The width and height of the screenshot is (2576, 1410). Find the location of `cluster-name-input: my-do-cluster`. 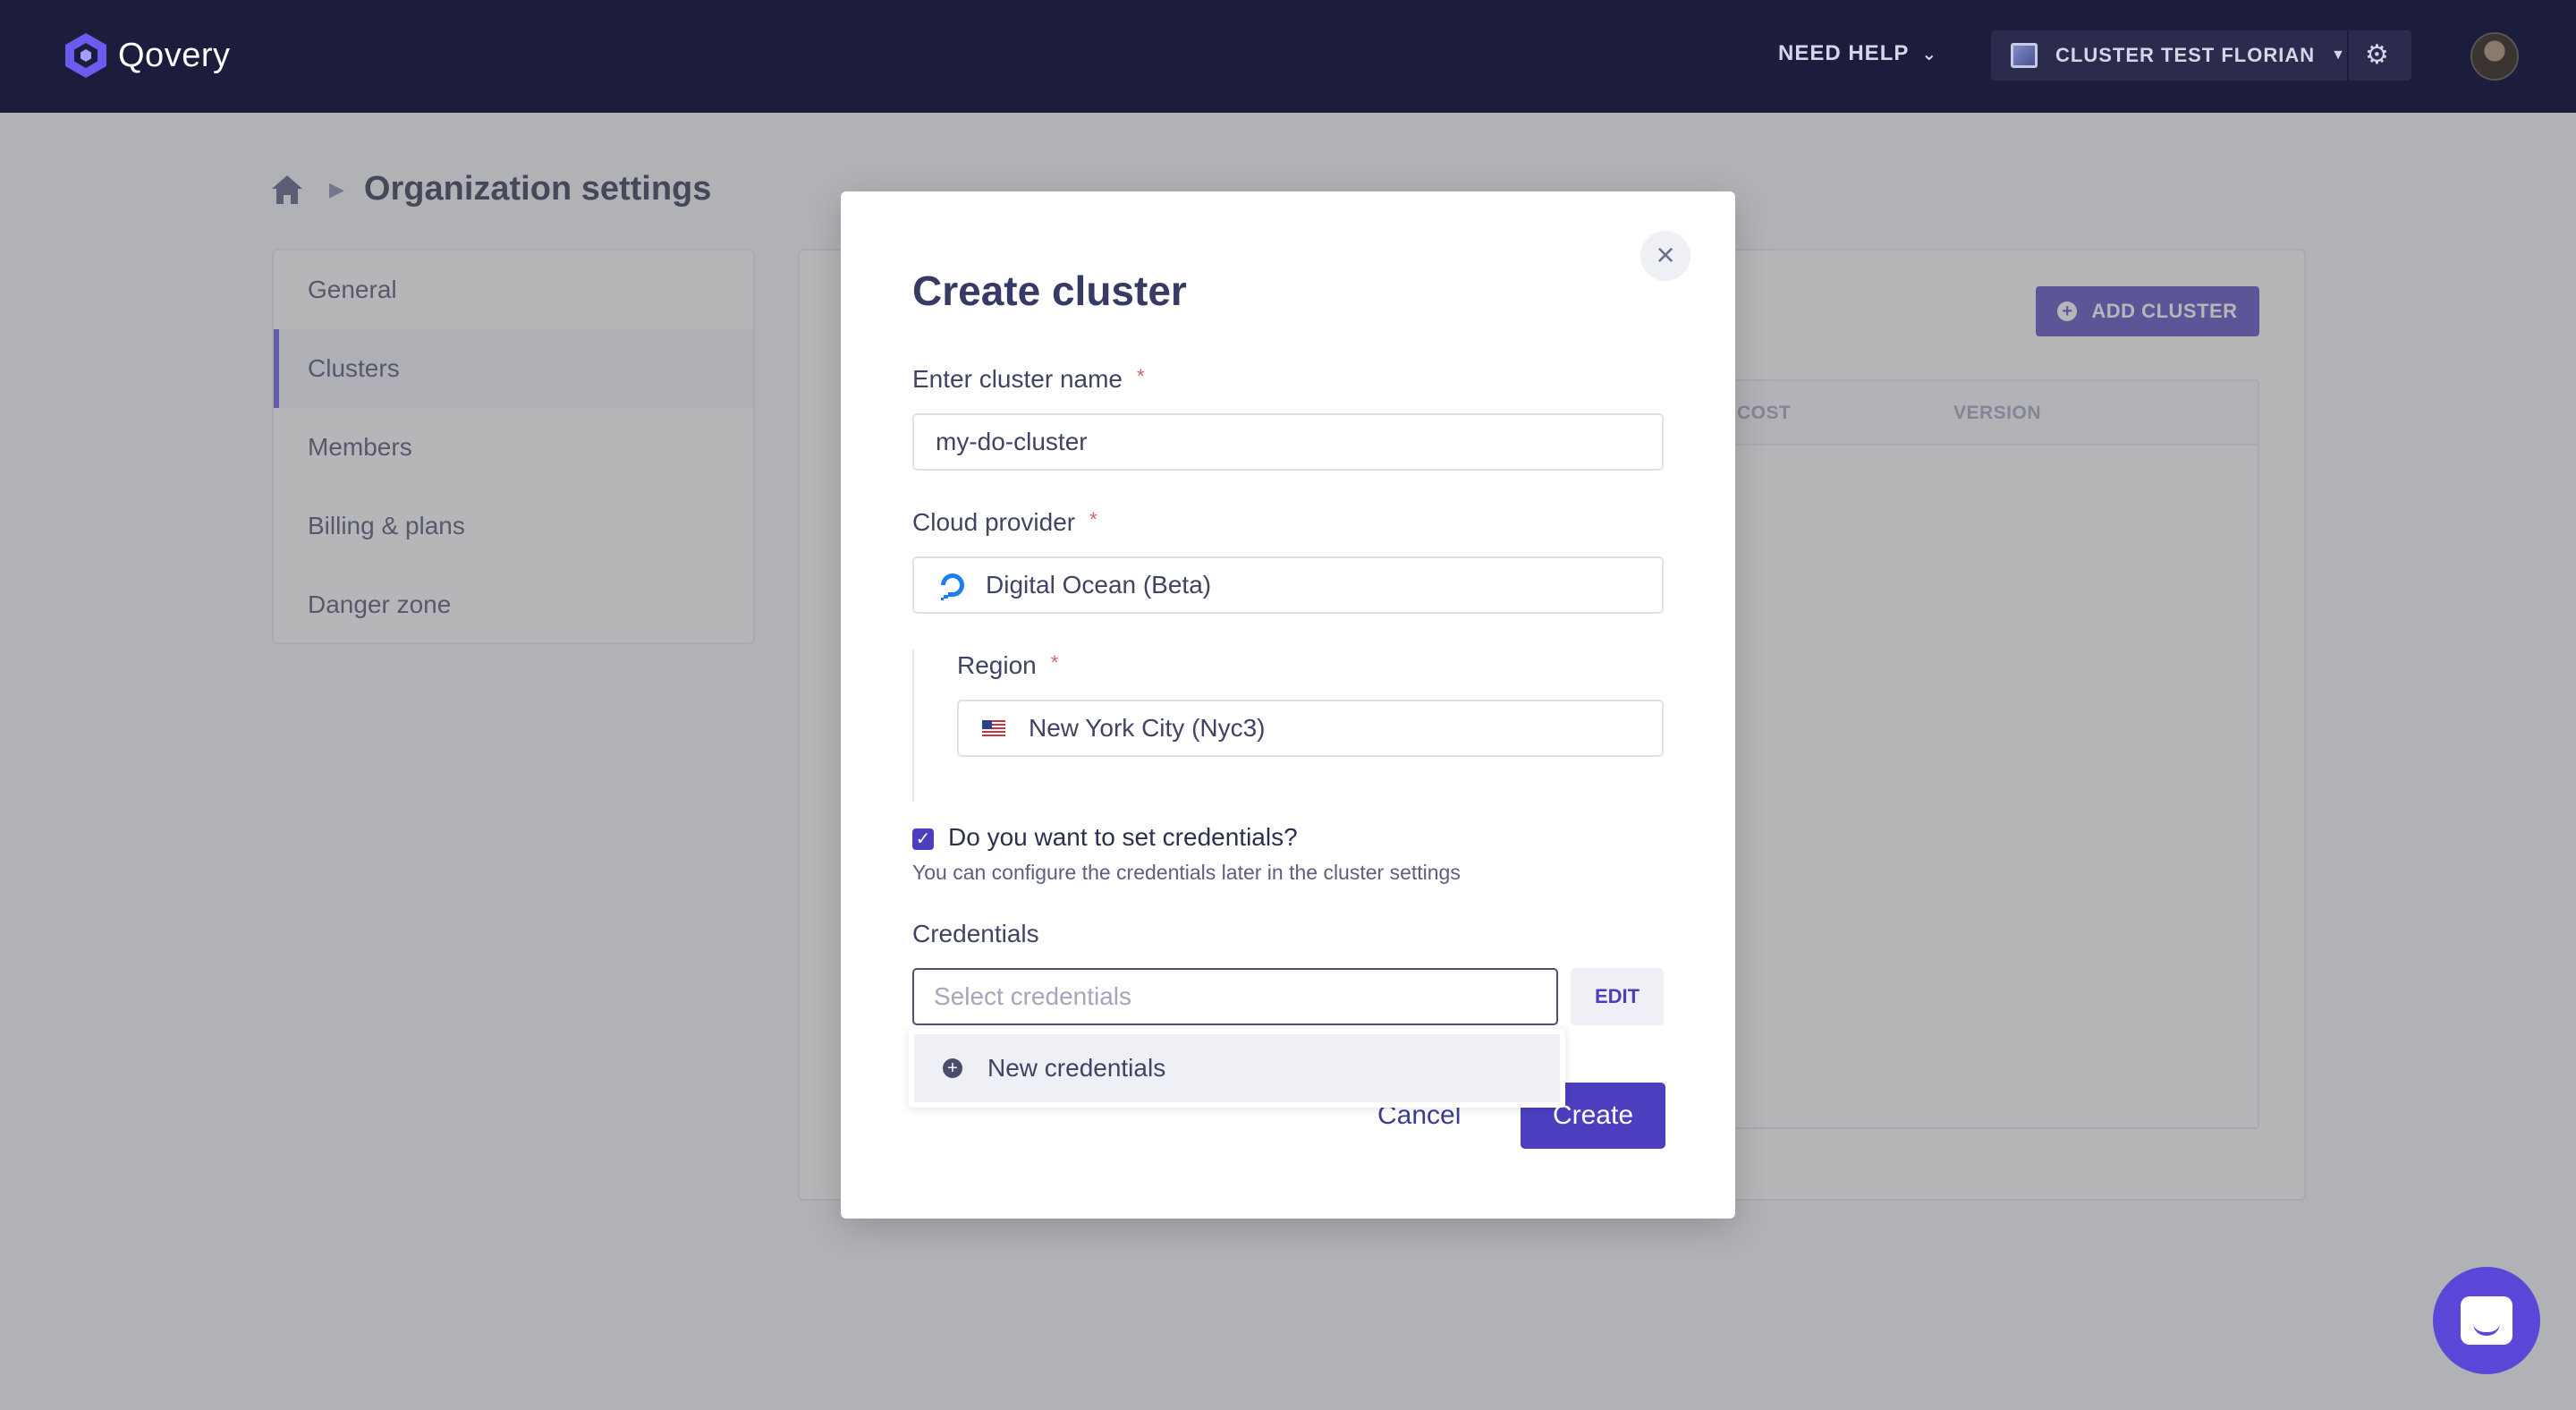

cluster-name-input: my-do-cluster is located at coordinates (1288, 442).